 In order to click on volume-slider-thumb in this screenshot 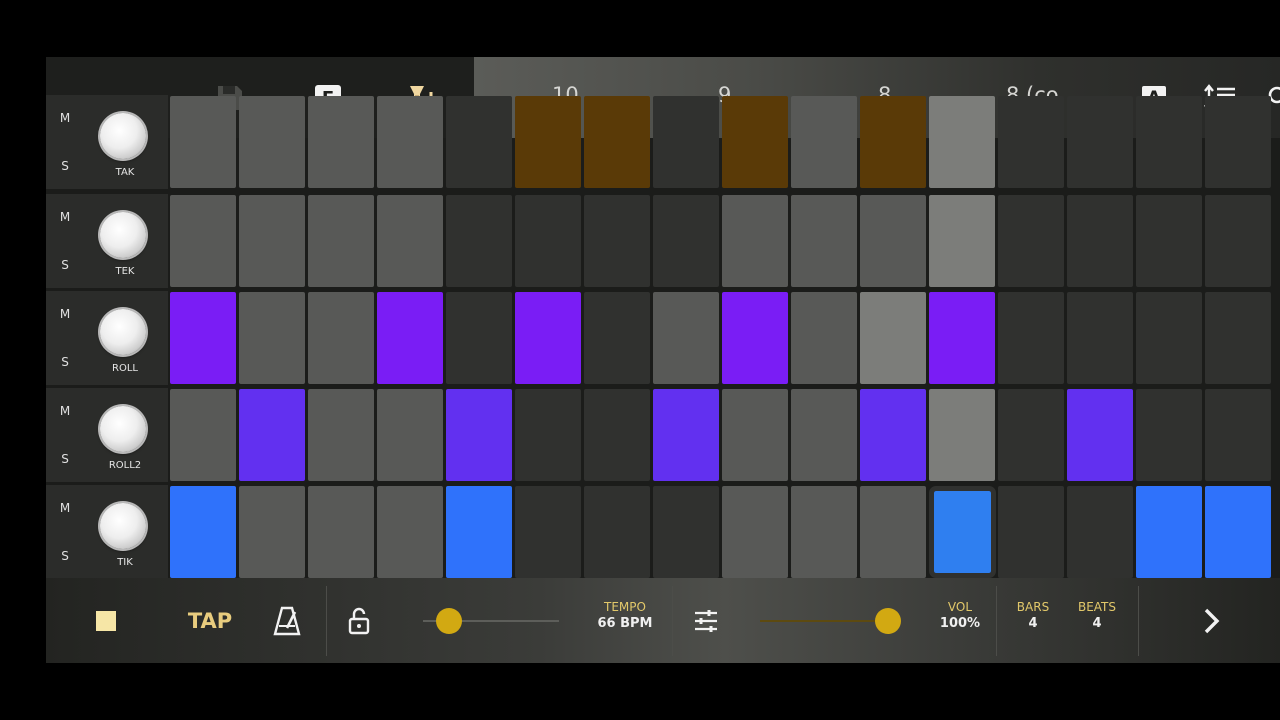, I will do `click(887, 621)`.